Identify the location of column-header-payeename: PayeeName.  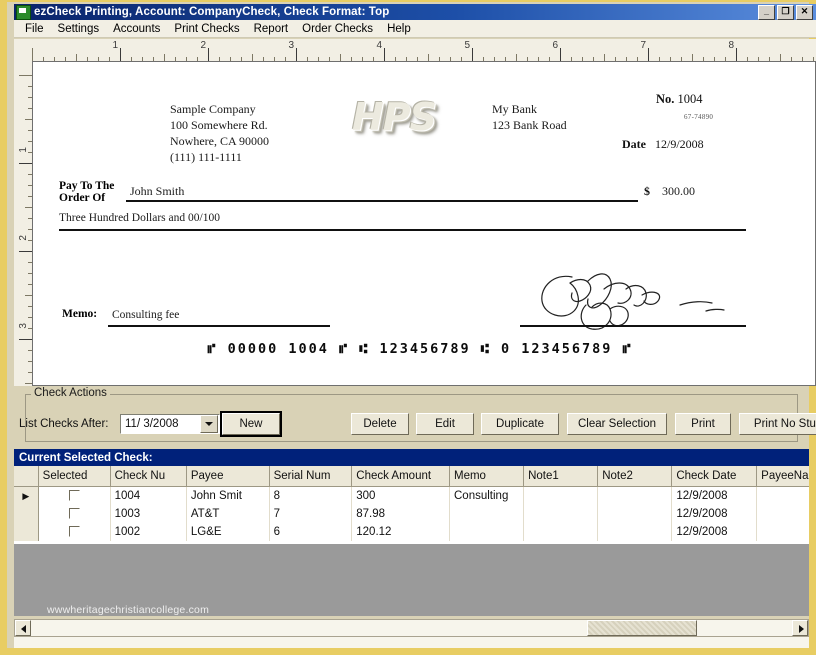
(782, 476).